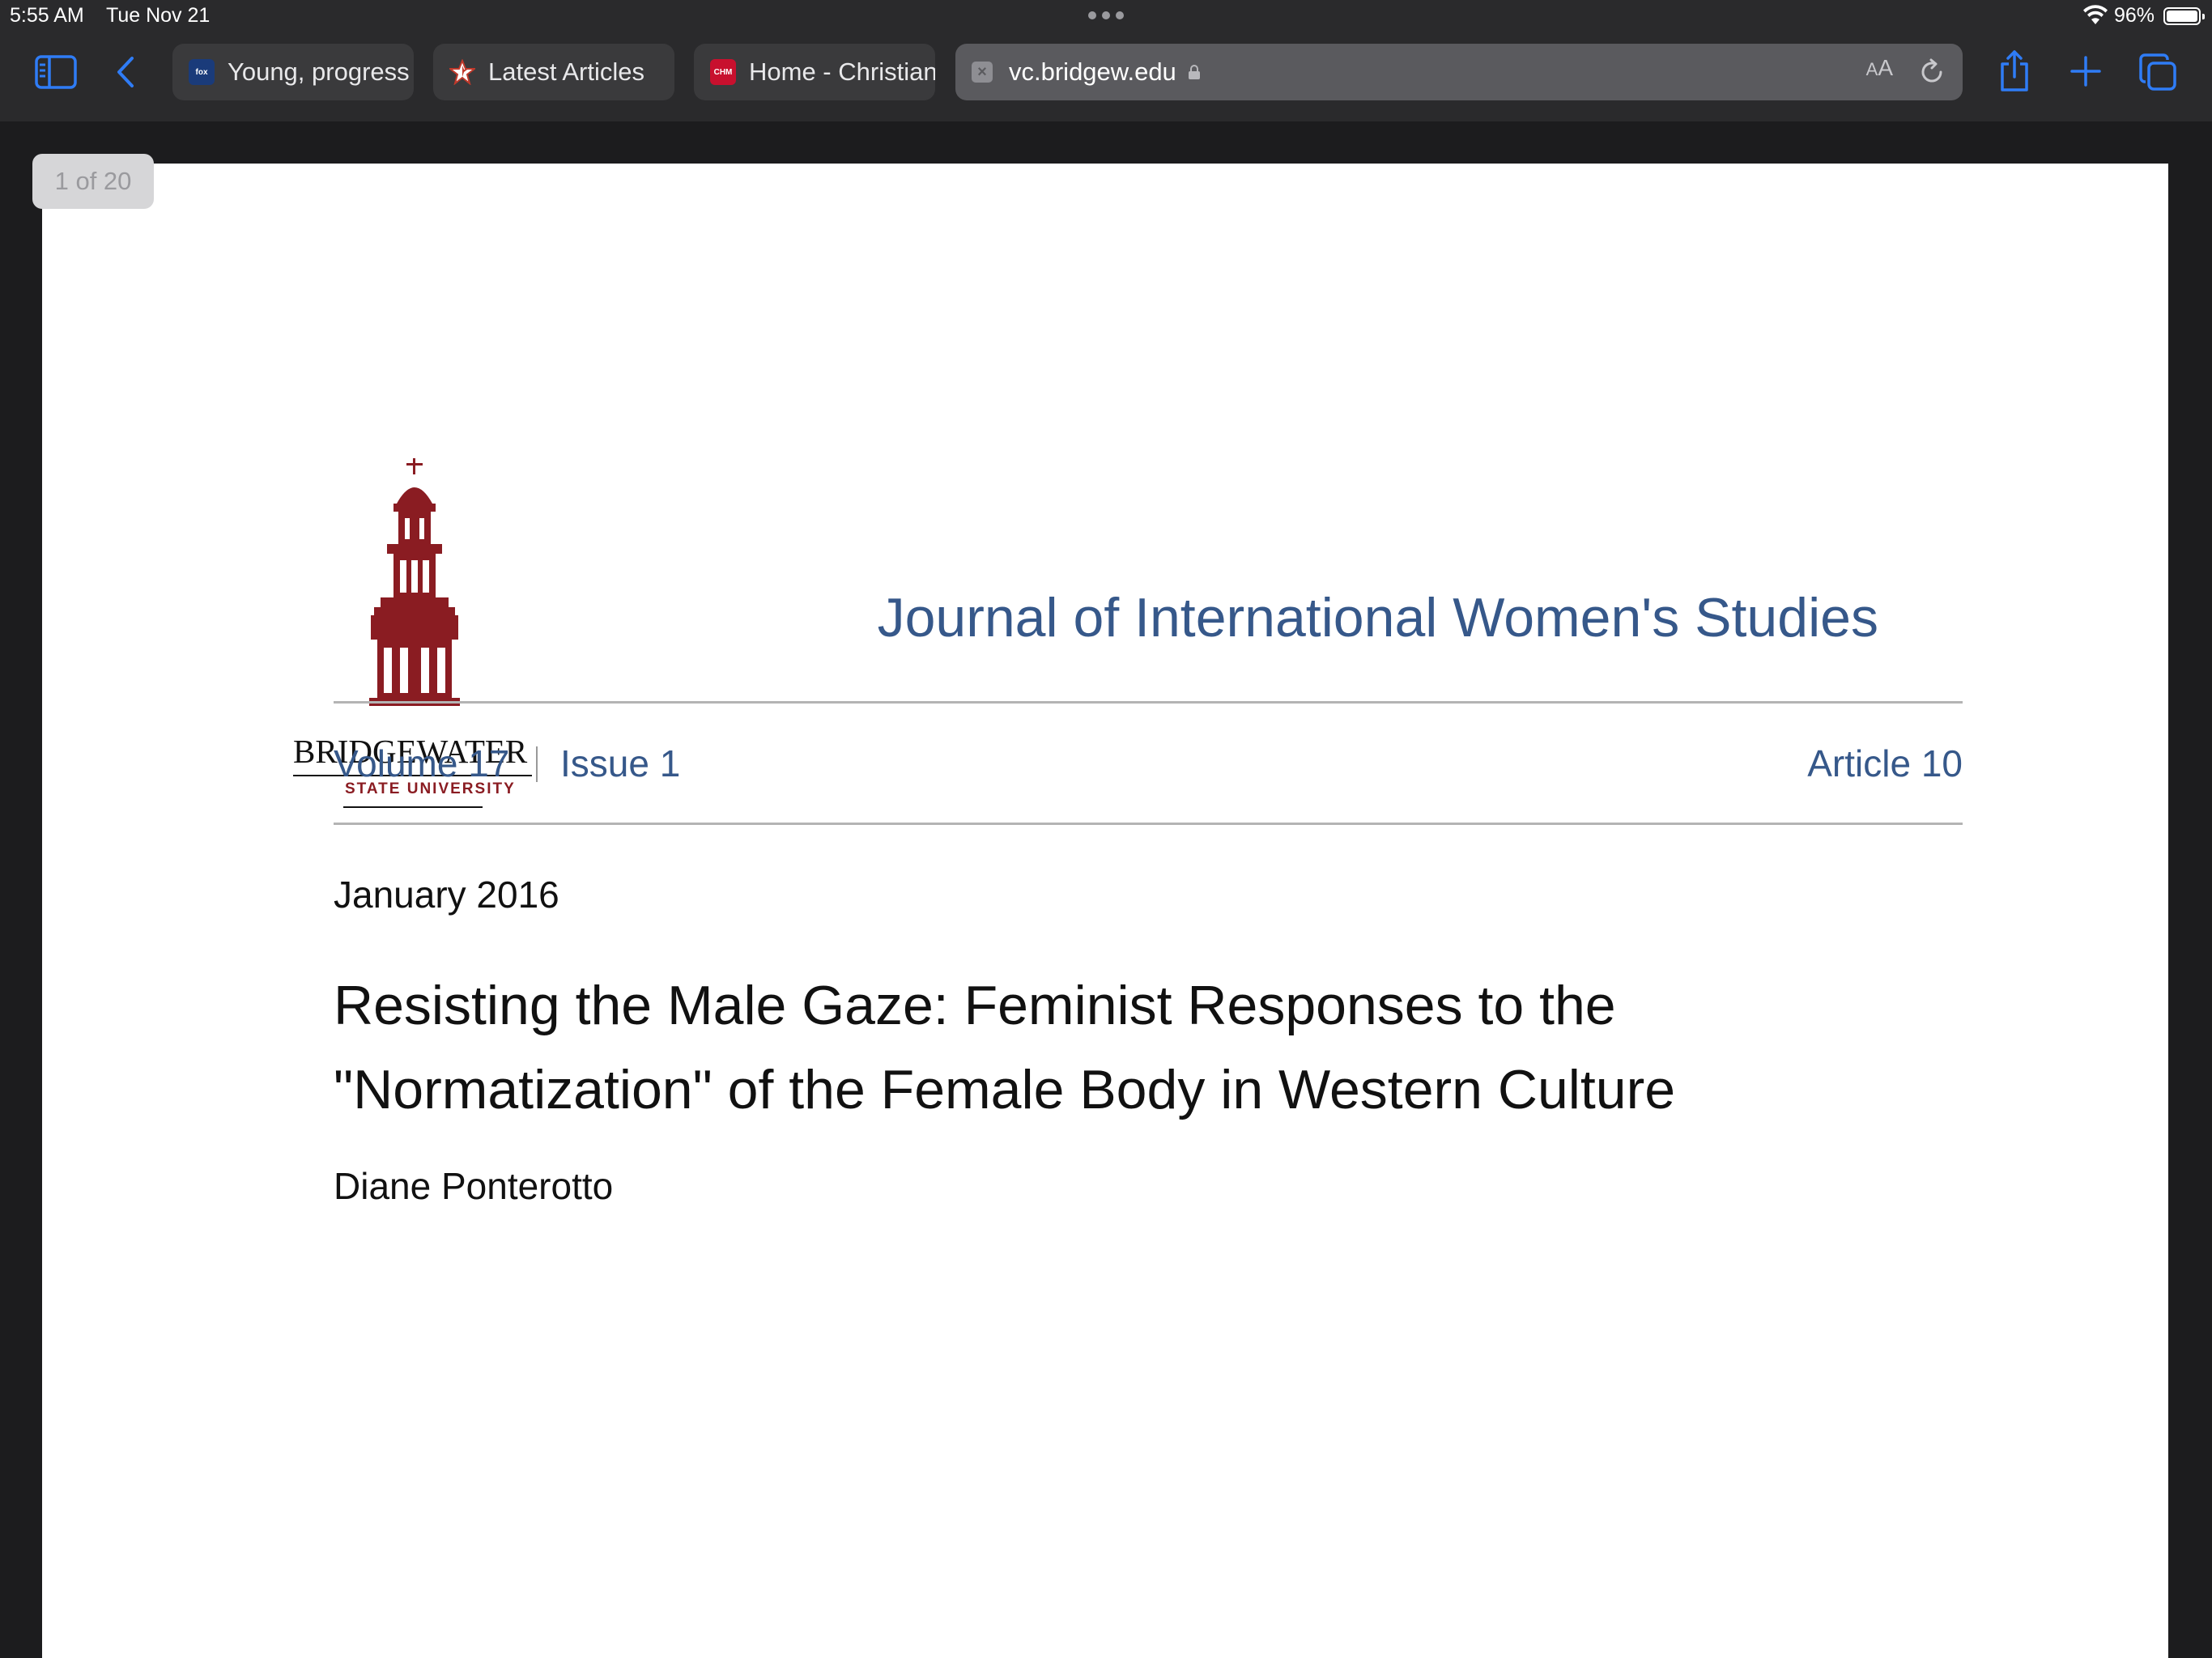  Describe the element at coordinates (2184, 16) in the screenshot. I see `battery-icon` at that location.